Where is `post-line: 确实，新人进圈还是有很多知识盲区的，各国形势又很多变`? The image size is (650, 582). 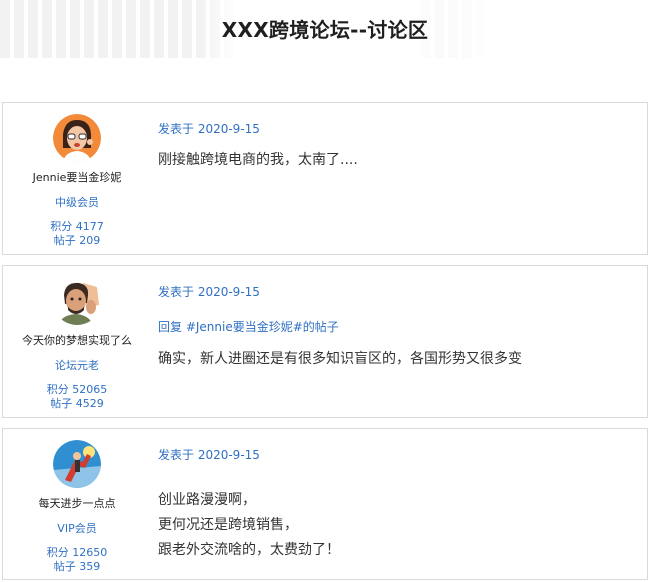
post-line: 确实，新人进圈还是有很多知识盲区的，各国形势又很多变 is located at coordinates (340, 359).